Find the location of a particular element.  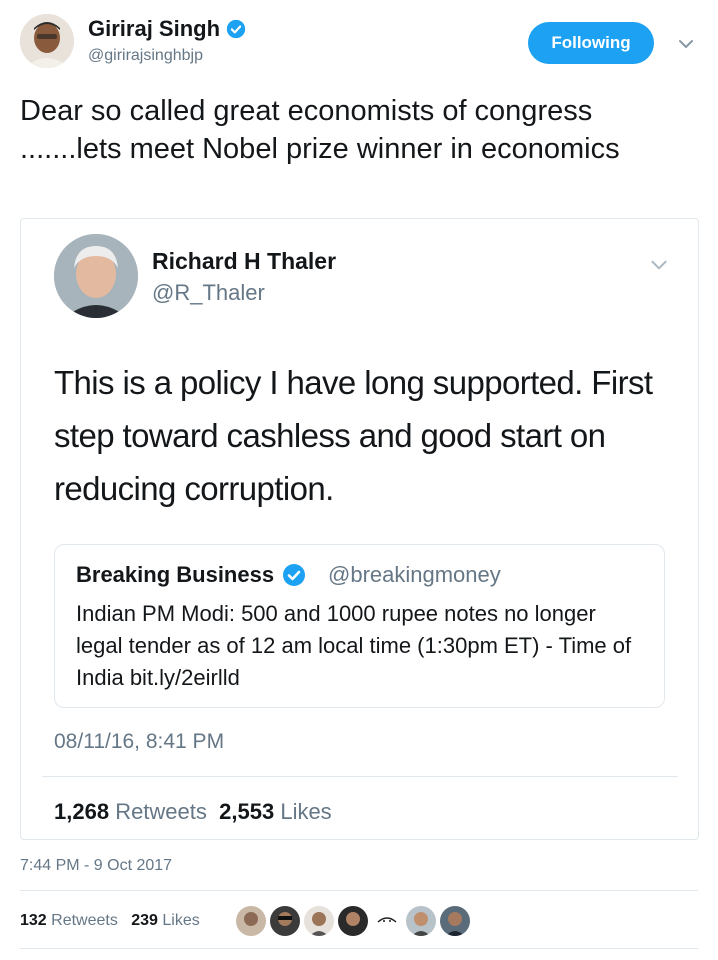

tweet-stats: 132 Retweets 239 Likes is located at coordinates (110, 921).